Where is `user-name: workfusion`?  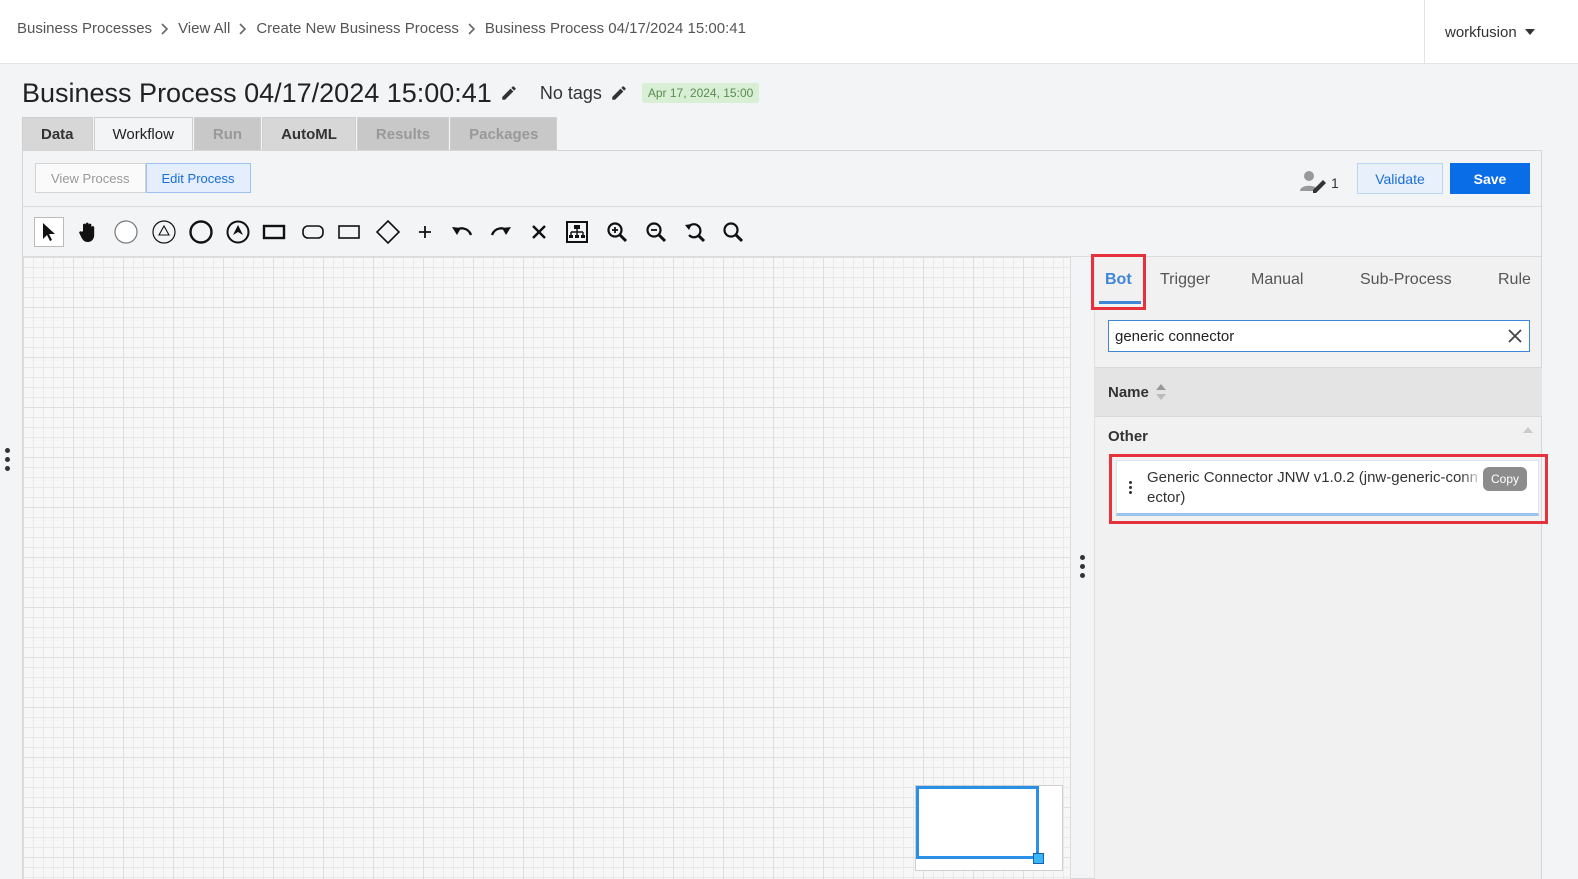
user-name: workfusion is located at coordinates (1481, 32).